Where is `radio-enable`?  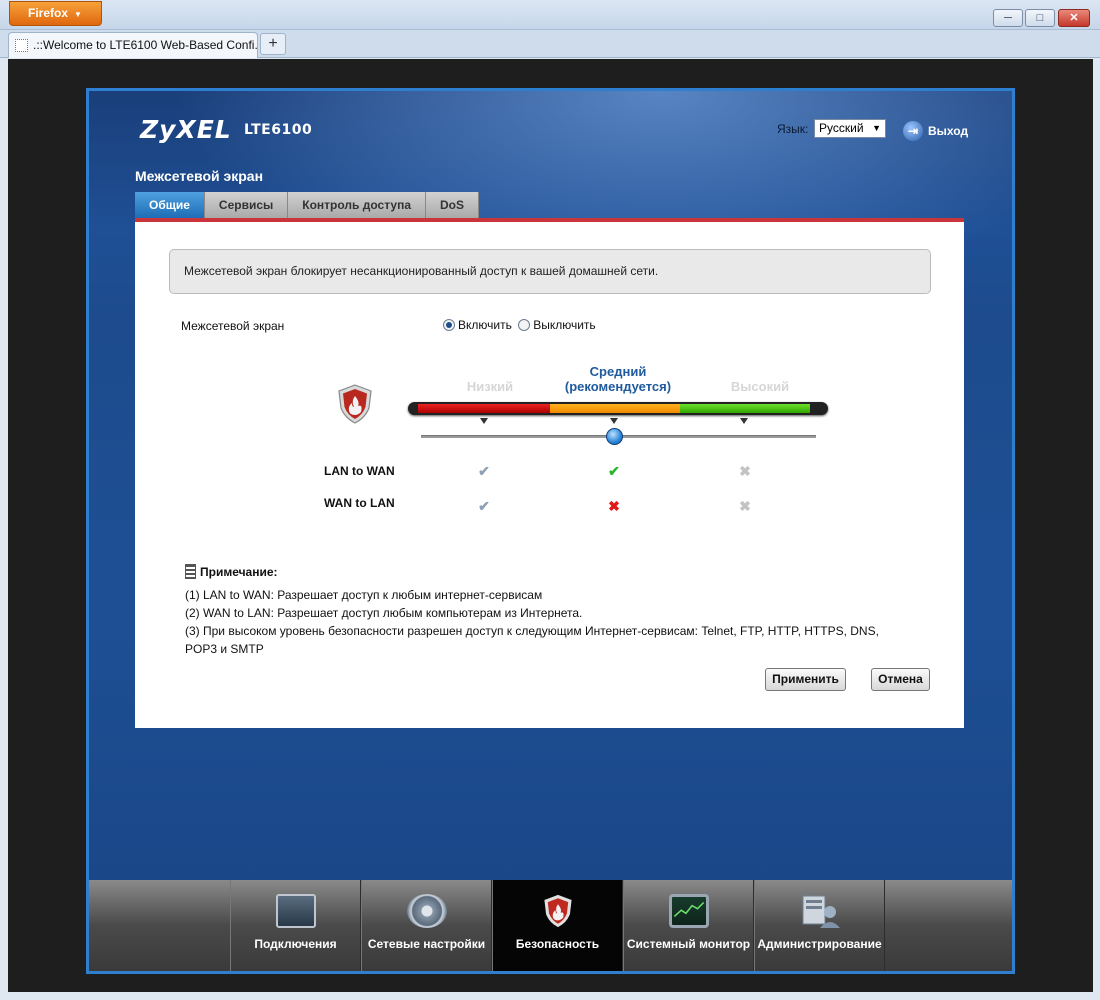 radio-enable is located at coordinates (449, 325).